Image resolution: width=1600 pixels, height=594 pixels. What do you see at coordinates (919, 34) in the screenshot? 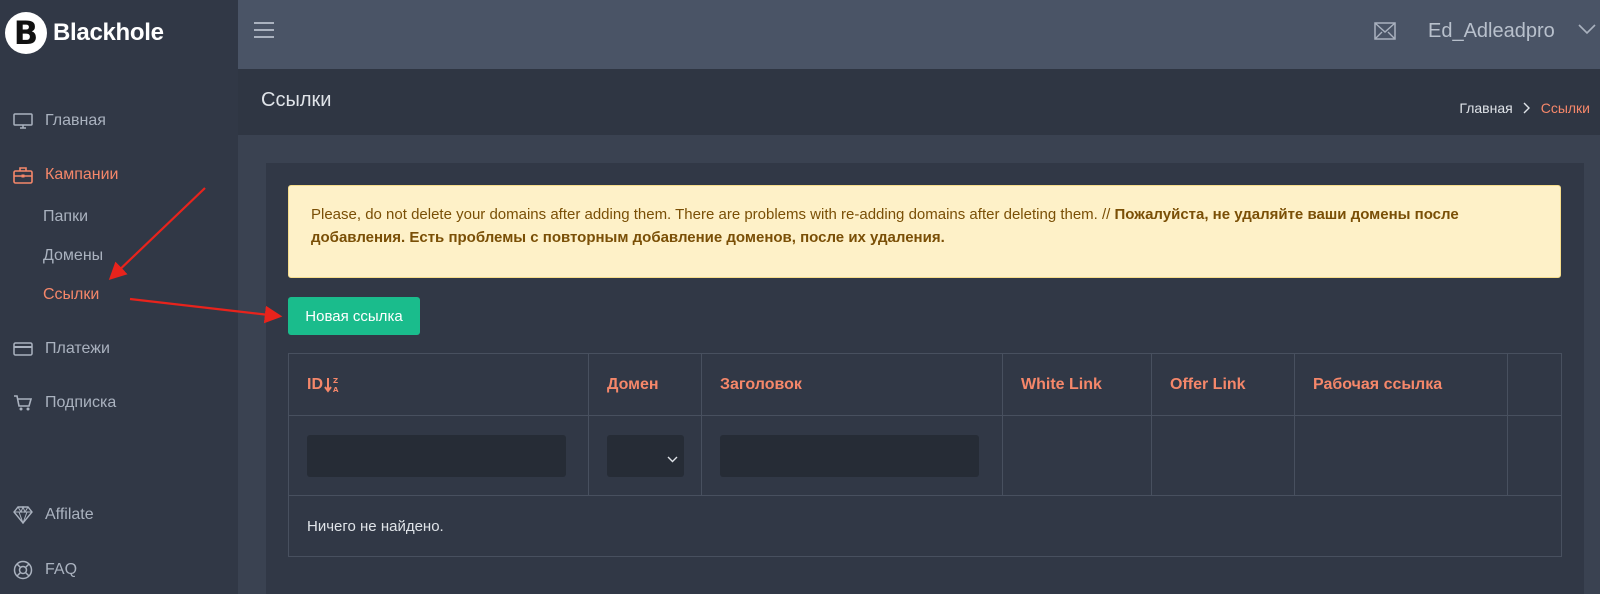
I see `top-bar: Ed_Adleadpro` at bounding box center [919, 34].